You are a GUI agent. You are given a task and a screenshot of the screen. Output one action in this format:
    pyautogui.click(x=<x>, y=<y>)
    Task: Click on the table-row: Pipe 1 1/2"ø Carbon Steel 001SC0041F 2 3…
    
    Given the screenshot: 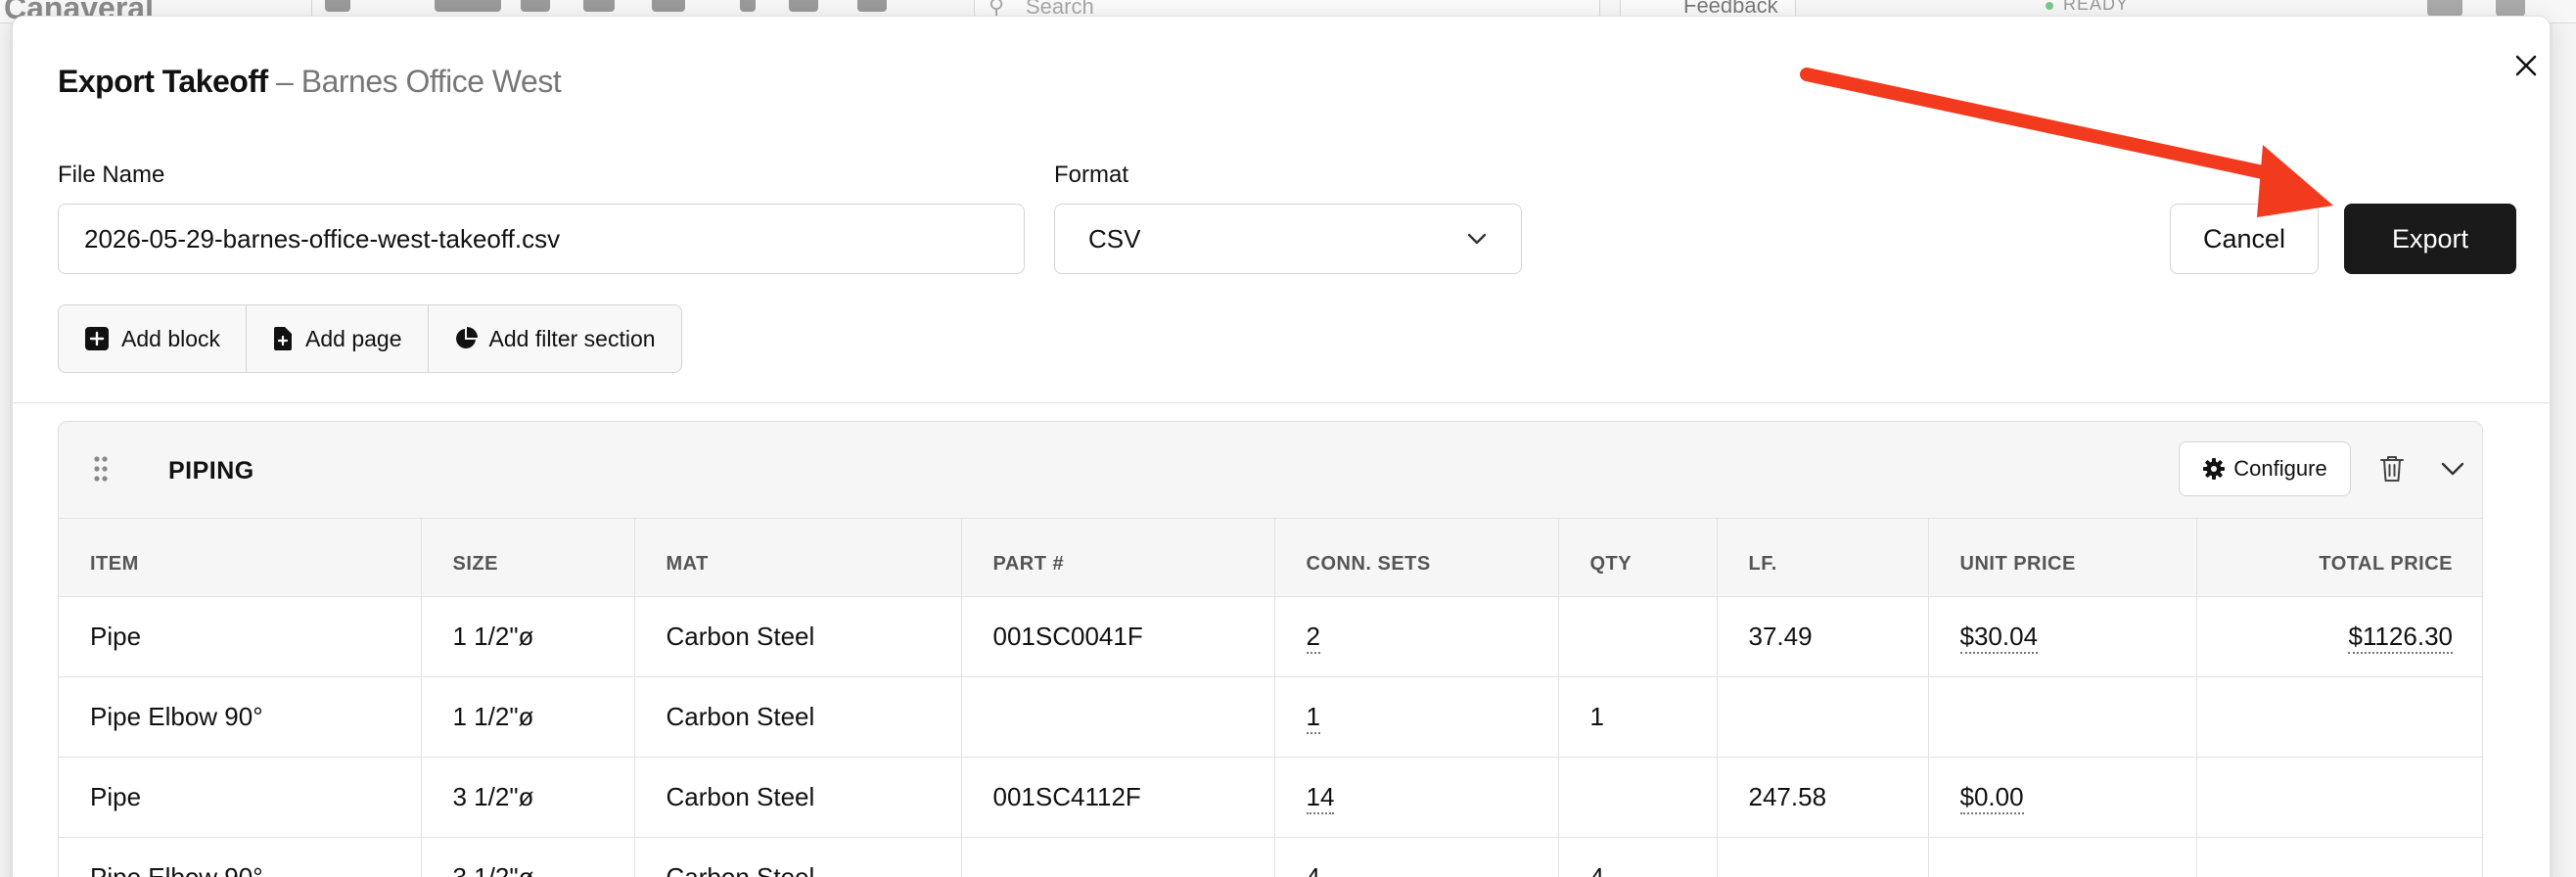 What is the action you would take?
    pyautogui.click(x=1271, y=637)
    